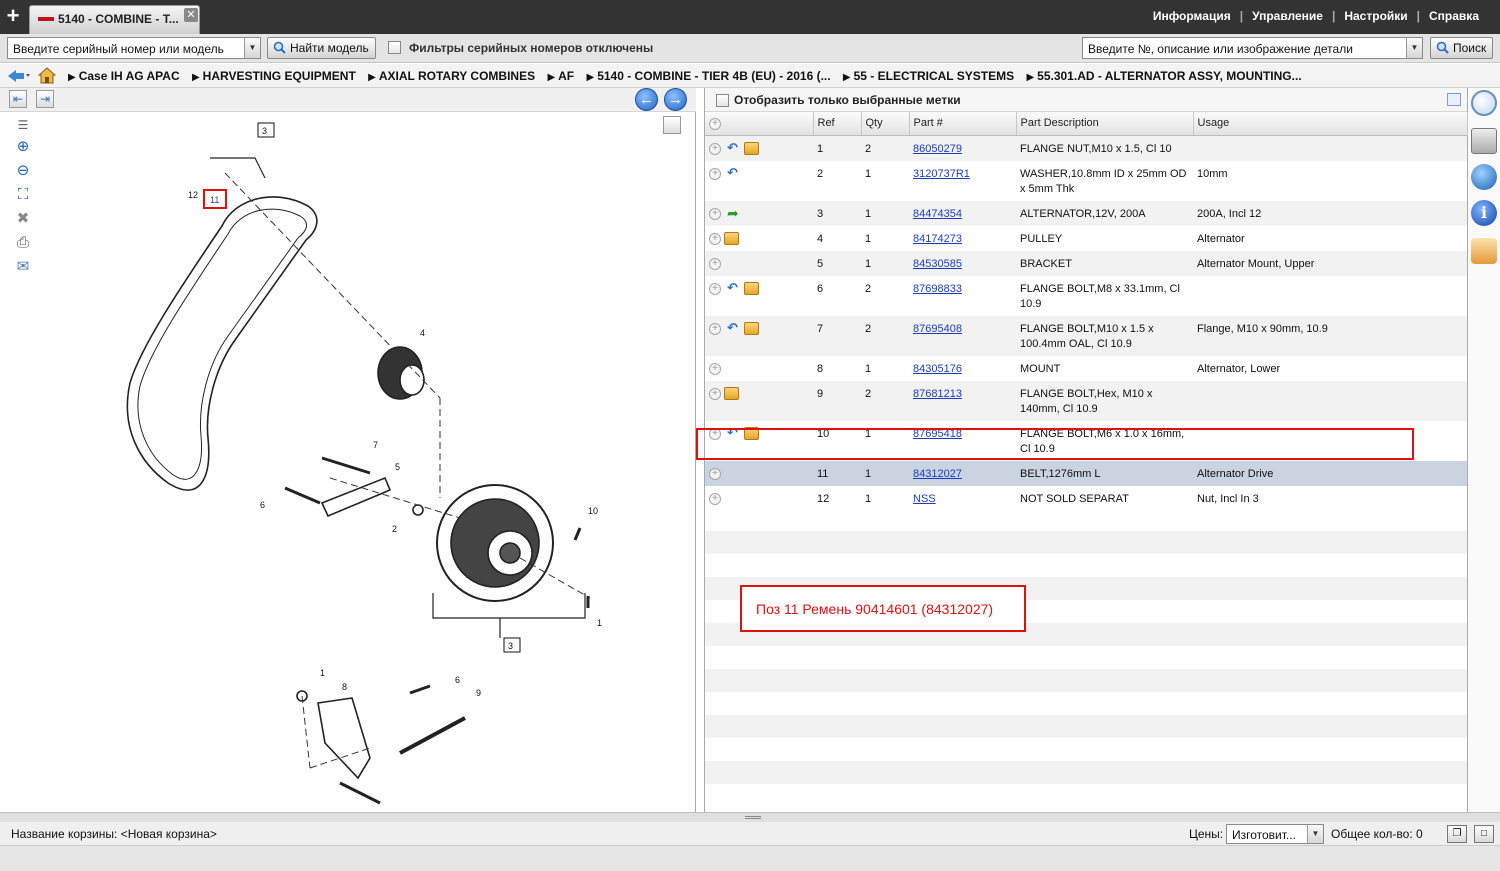 The width and height of the screenshot is (1500, 871). Describe the element at coordinates (715, 123) in the screenshot. I see `add-all-icon: +` at that location.